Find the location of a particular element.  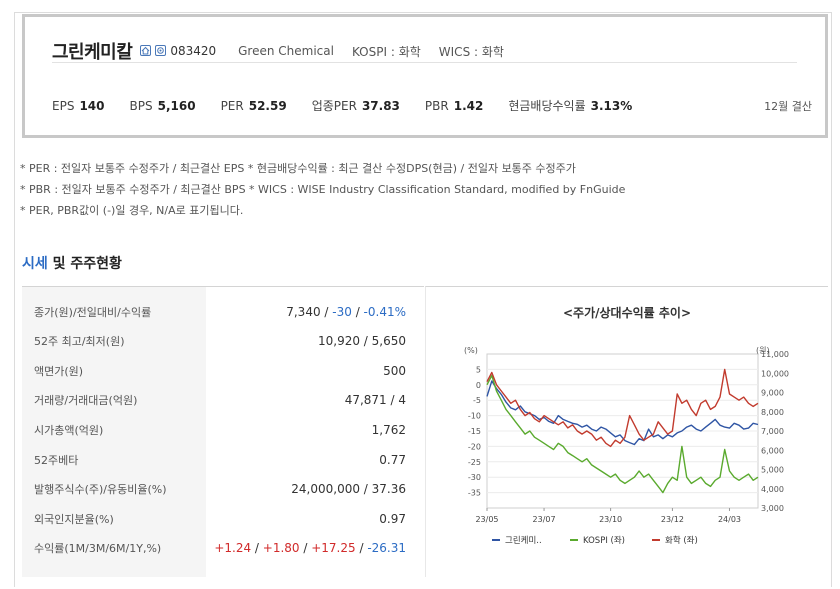

y-right-tick-label: 6,000 is located at coordinates (772, 450).